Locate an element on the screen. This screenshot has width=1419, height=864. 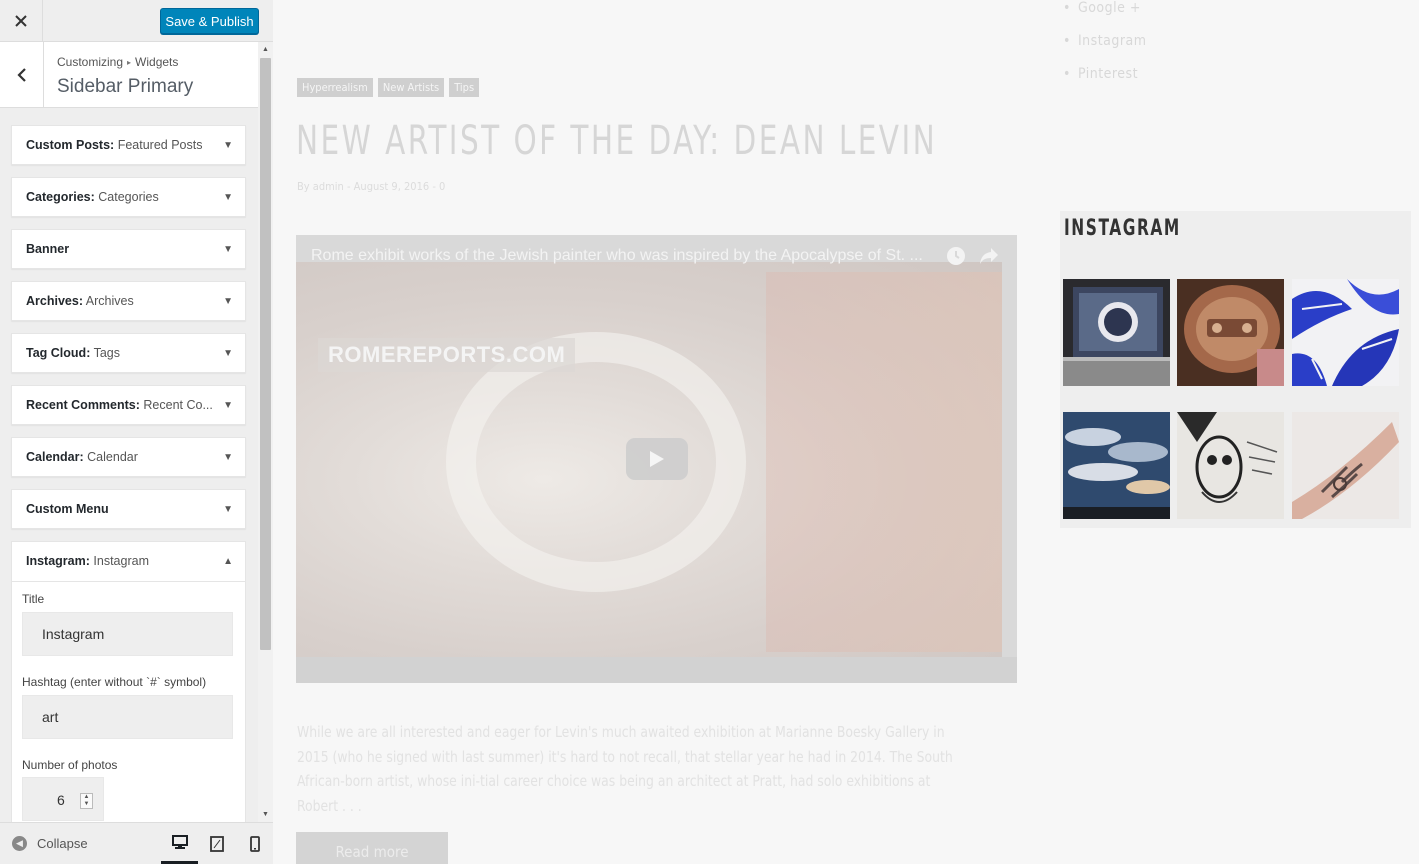
widget-recent-comments: Recent Comments: Recent Co... ▼ is located at coordinates (128, 405).